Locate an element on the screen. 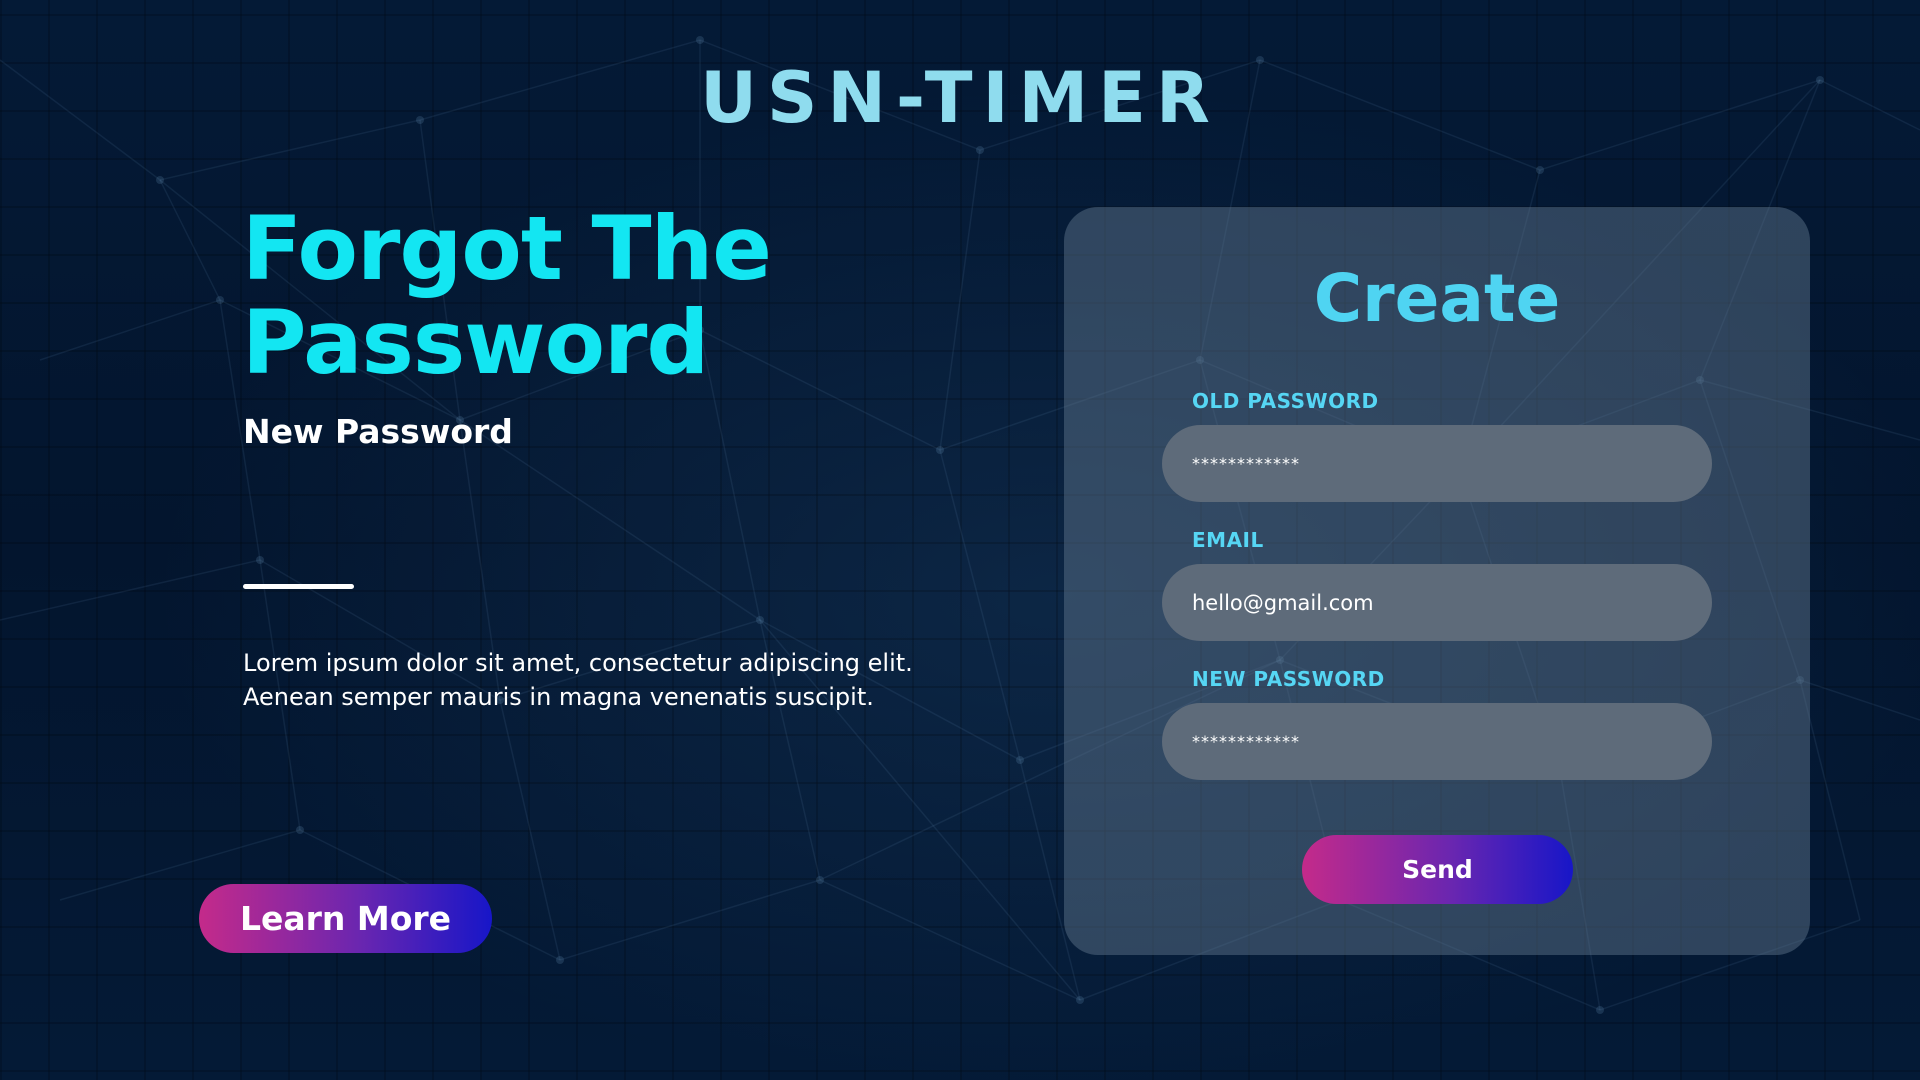 The height and width of the screenshot is (1080, 1920). page-title-line-1: Forgot The is located at coordinates (507, 248).